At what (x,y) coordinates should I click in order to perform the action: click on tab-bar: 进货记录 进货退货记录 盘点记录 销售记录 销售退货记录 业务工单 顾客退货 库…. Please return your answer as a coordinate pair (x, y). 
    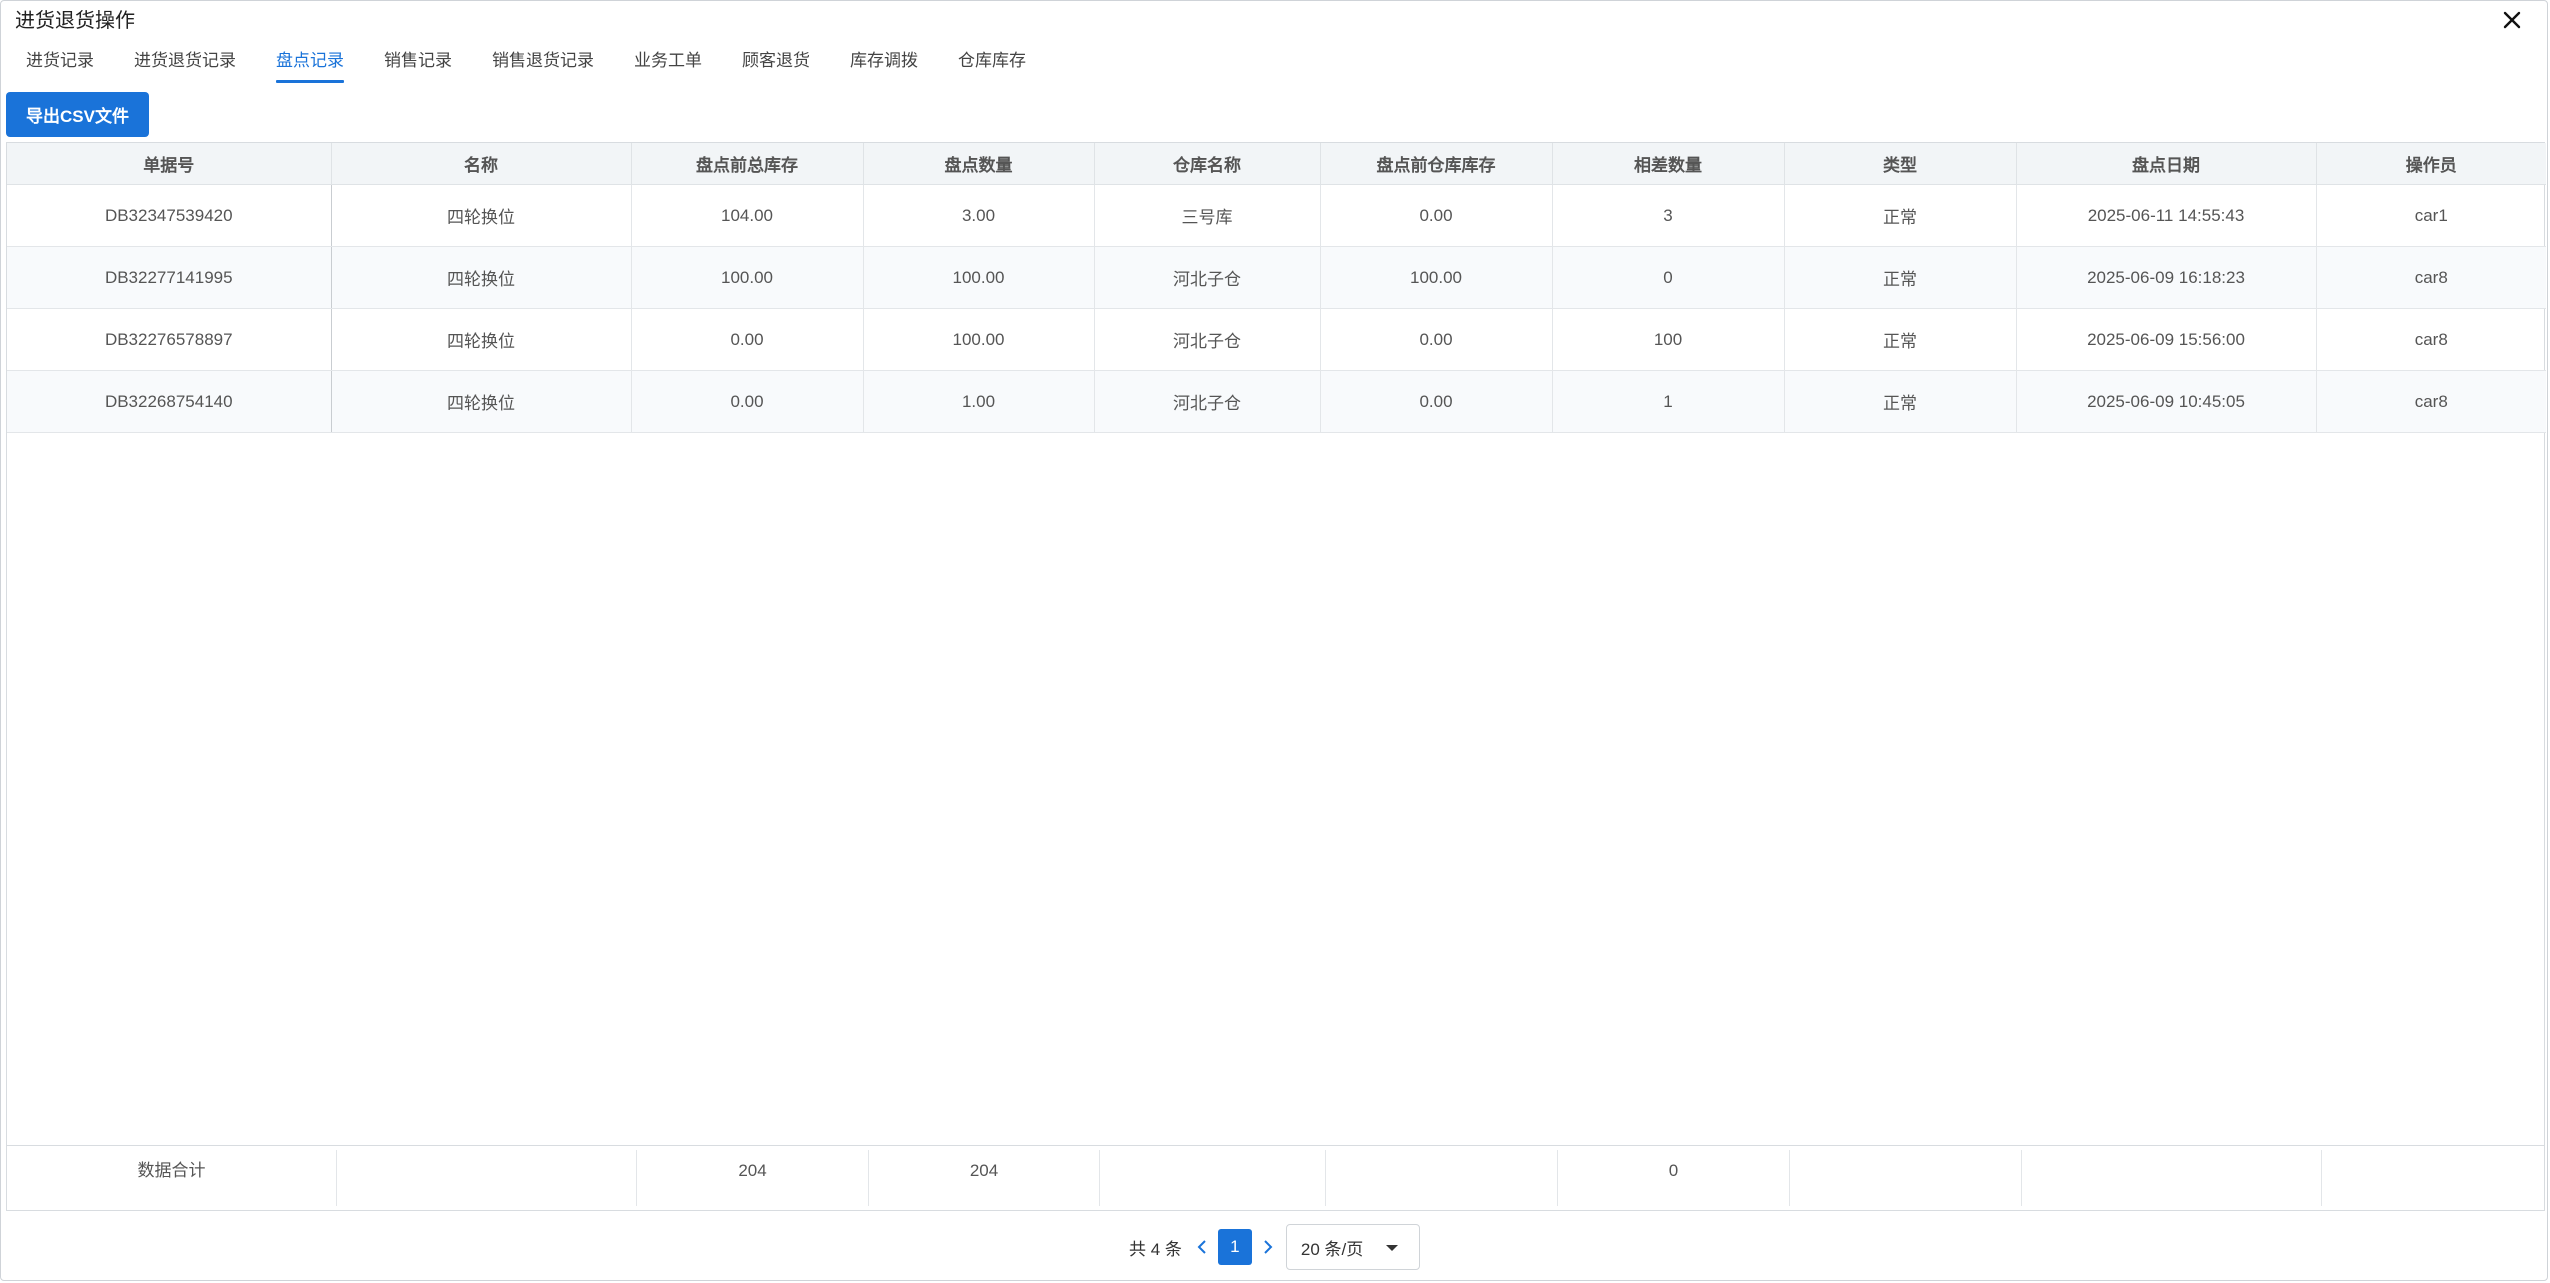
    Looking at the image, I should click on (546, 66).